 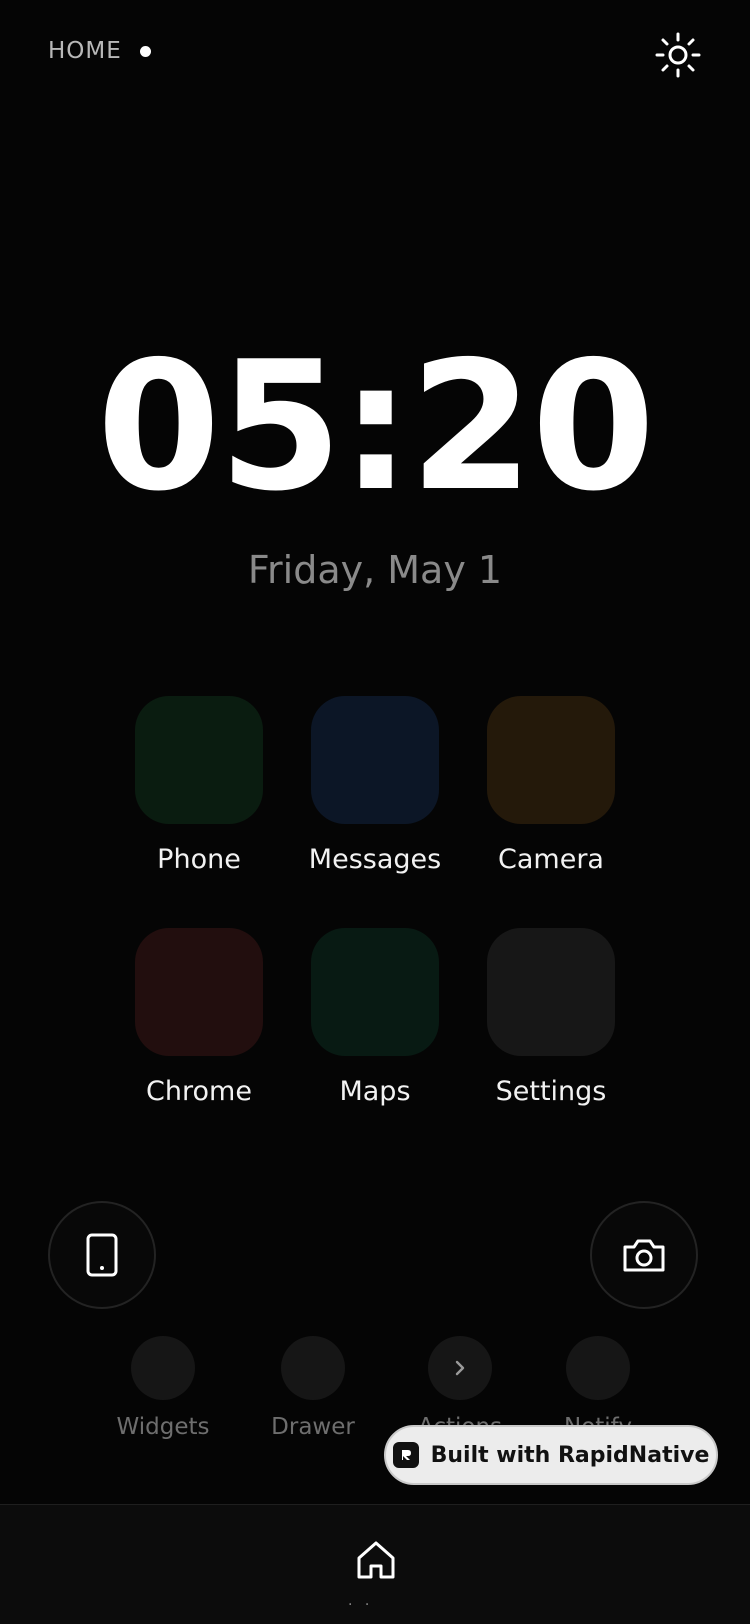 I want to click on camera-icon, so click(x=644, y=1255).